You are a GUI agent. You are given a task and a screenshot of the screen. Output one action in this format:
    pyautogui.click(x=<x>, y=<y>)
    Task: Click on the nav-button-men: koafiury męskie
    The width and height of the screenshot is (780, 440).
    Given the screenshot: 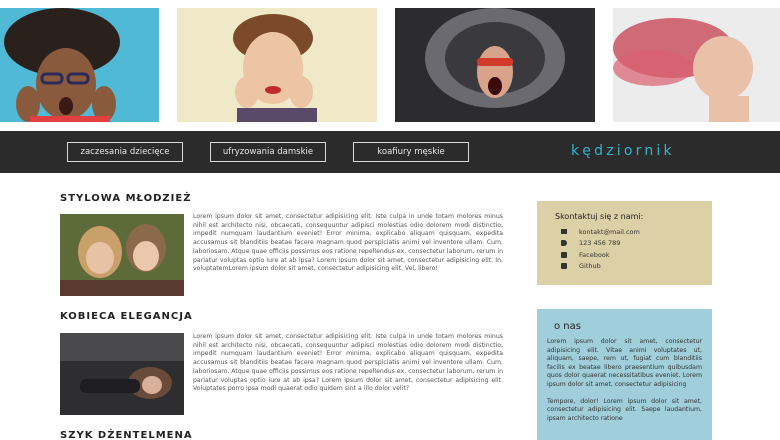 What is the action you would take?
    pyautogui.click(x=411, y=152)
    